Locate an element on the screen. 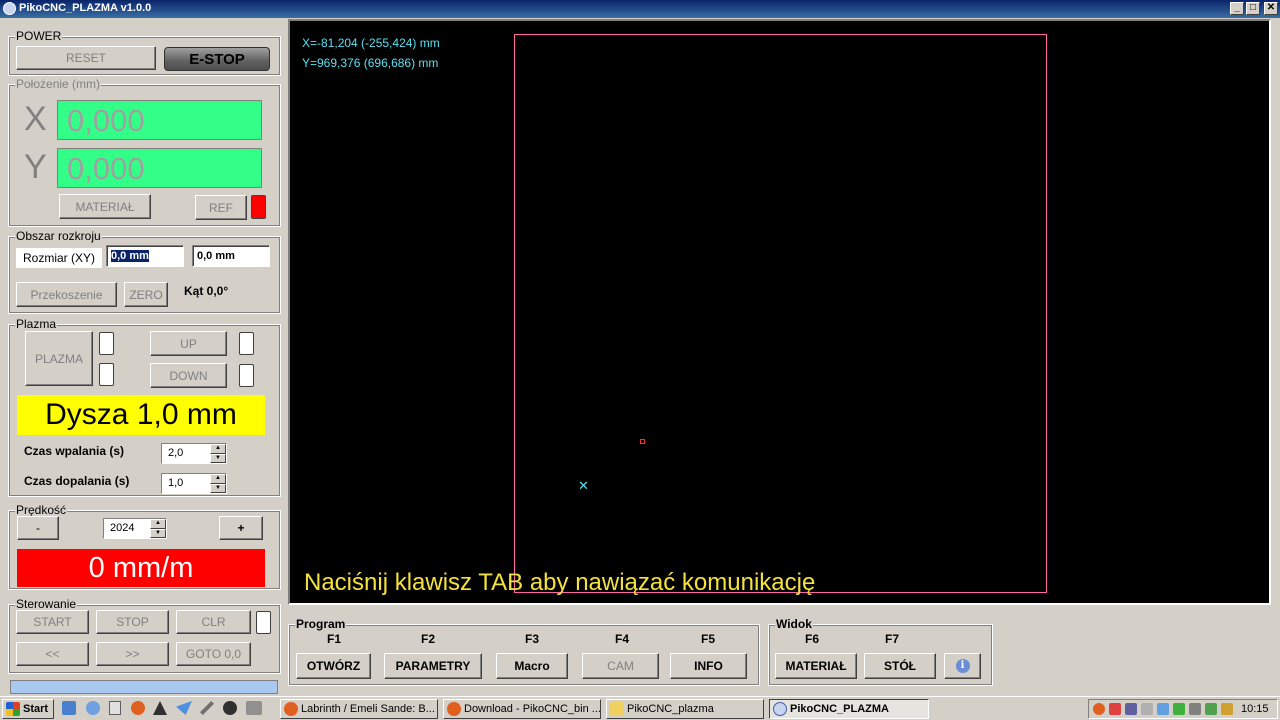 This screenshot has height=720, width=1280. tray-update-icon is located at coordinates (1227, 709).